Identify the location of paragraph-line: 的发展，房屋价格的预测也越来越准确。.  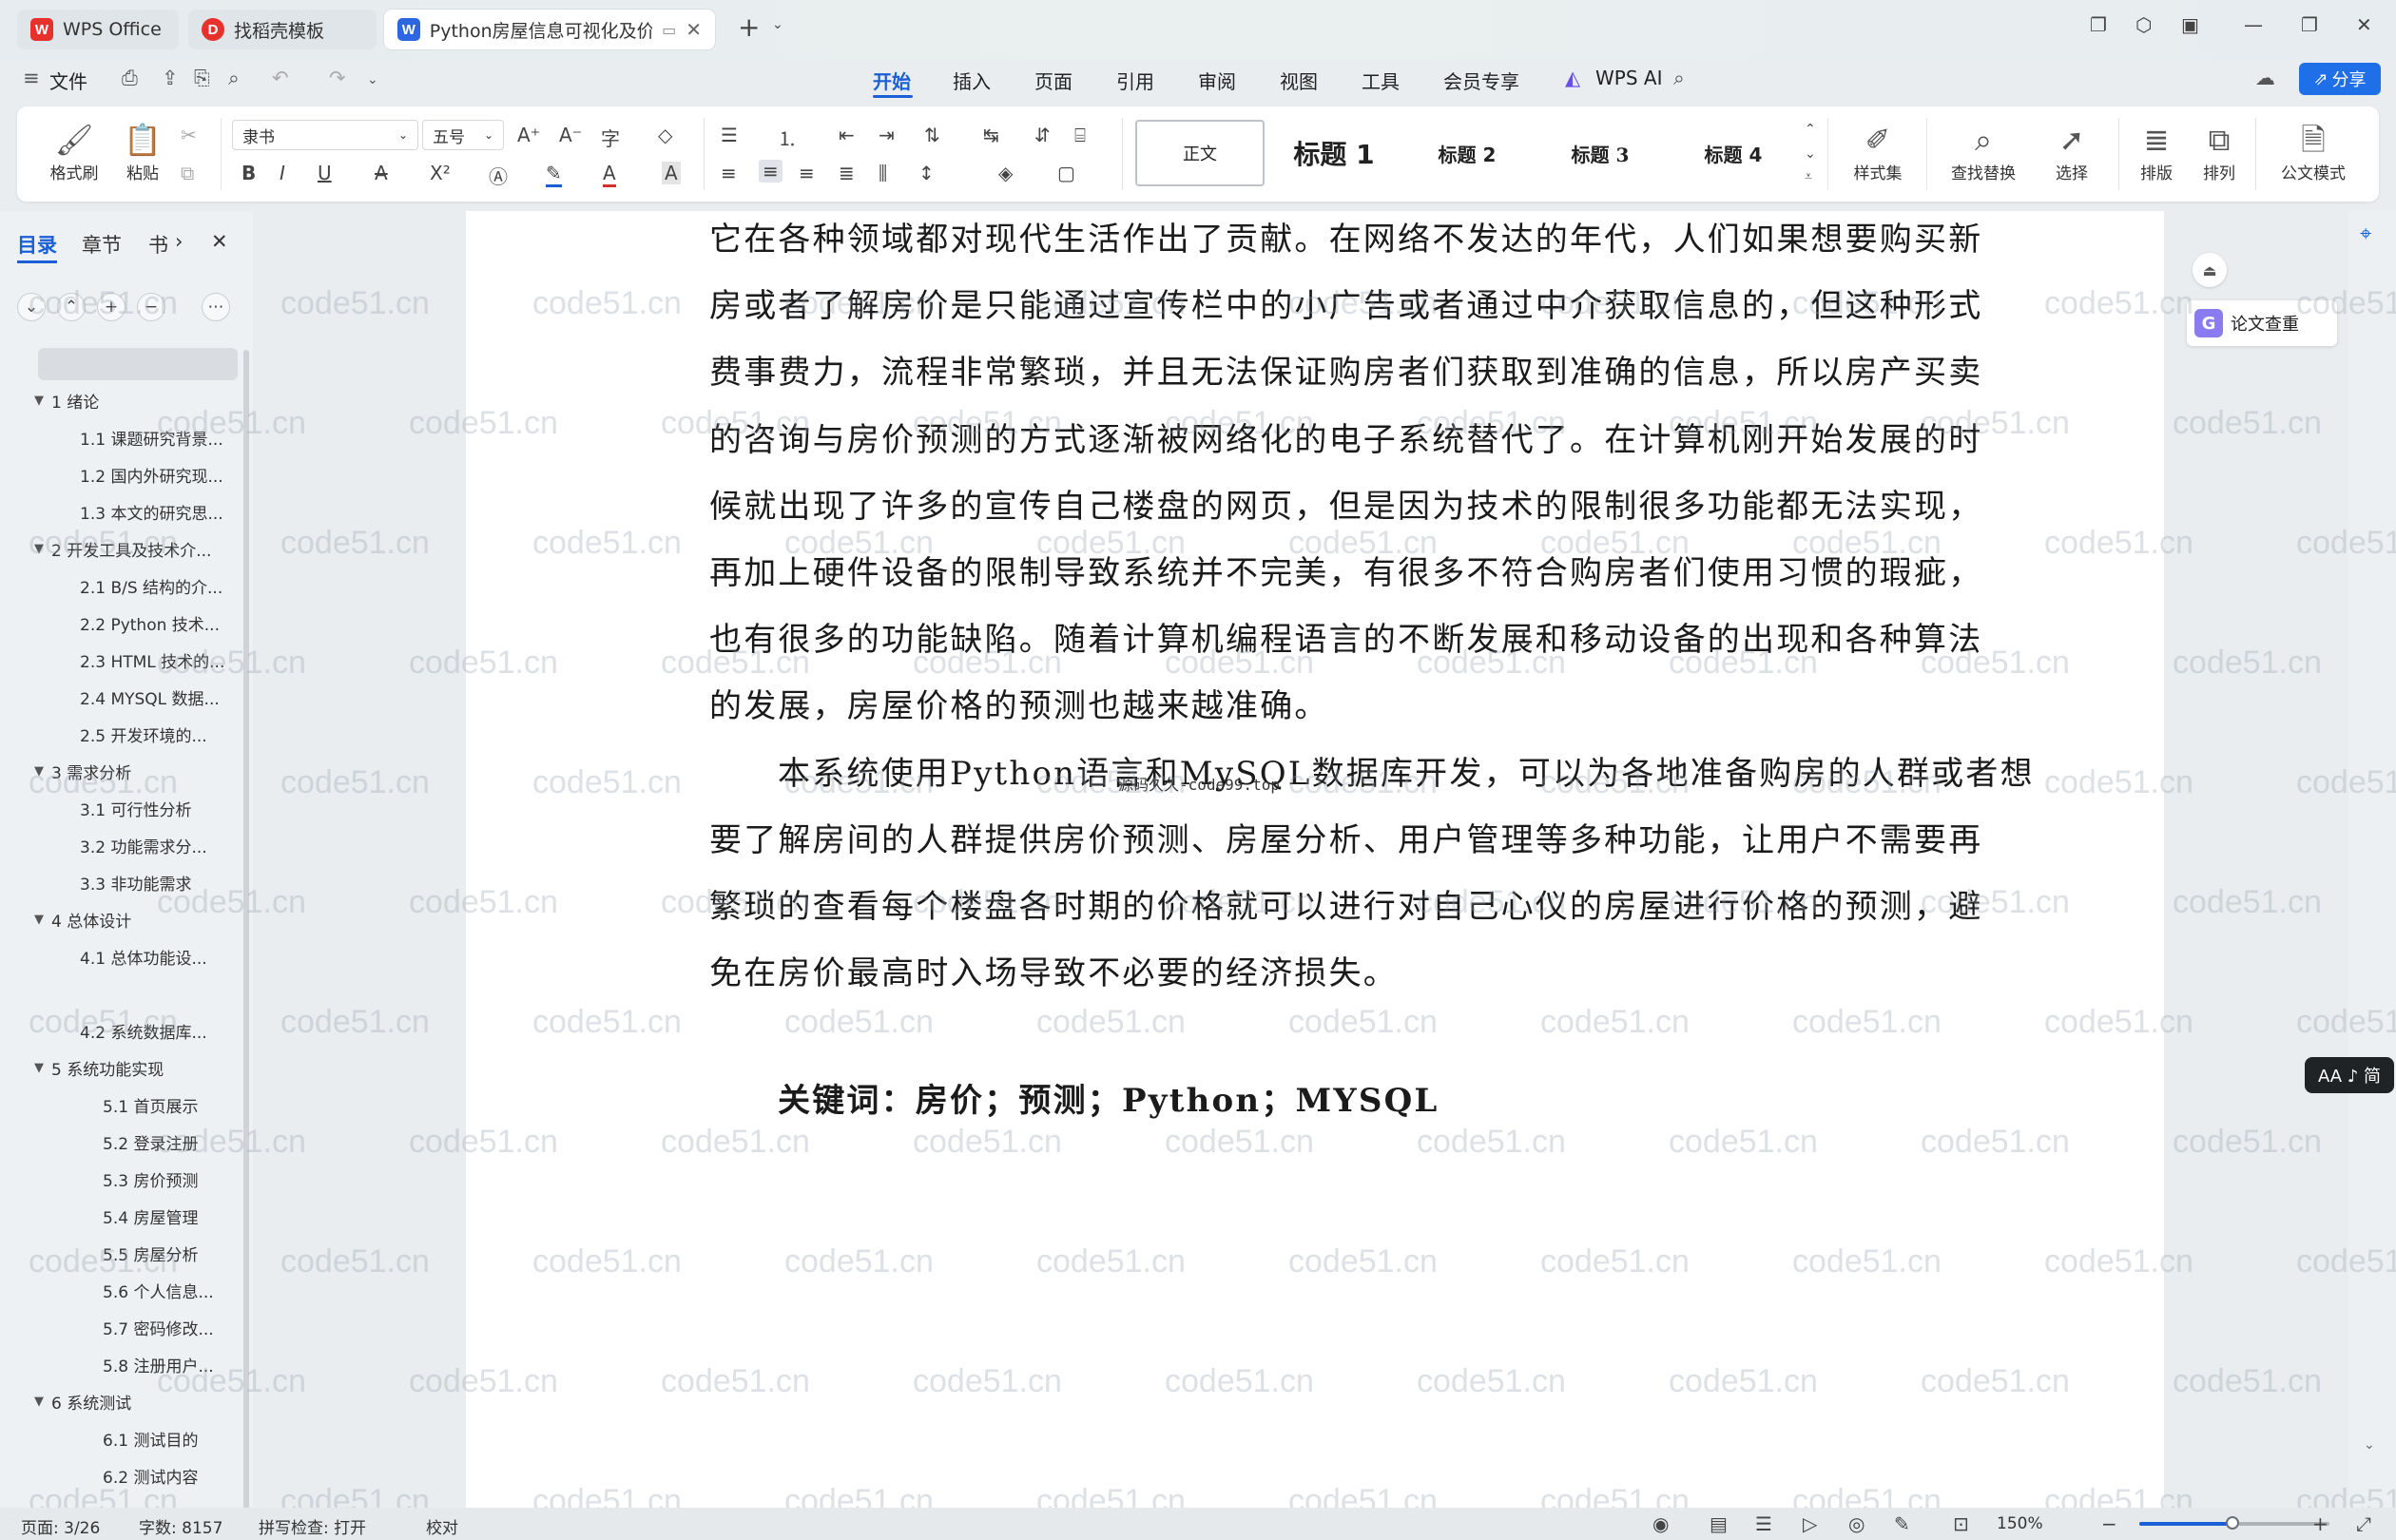
(1019, 703).